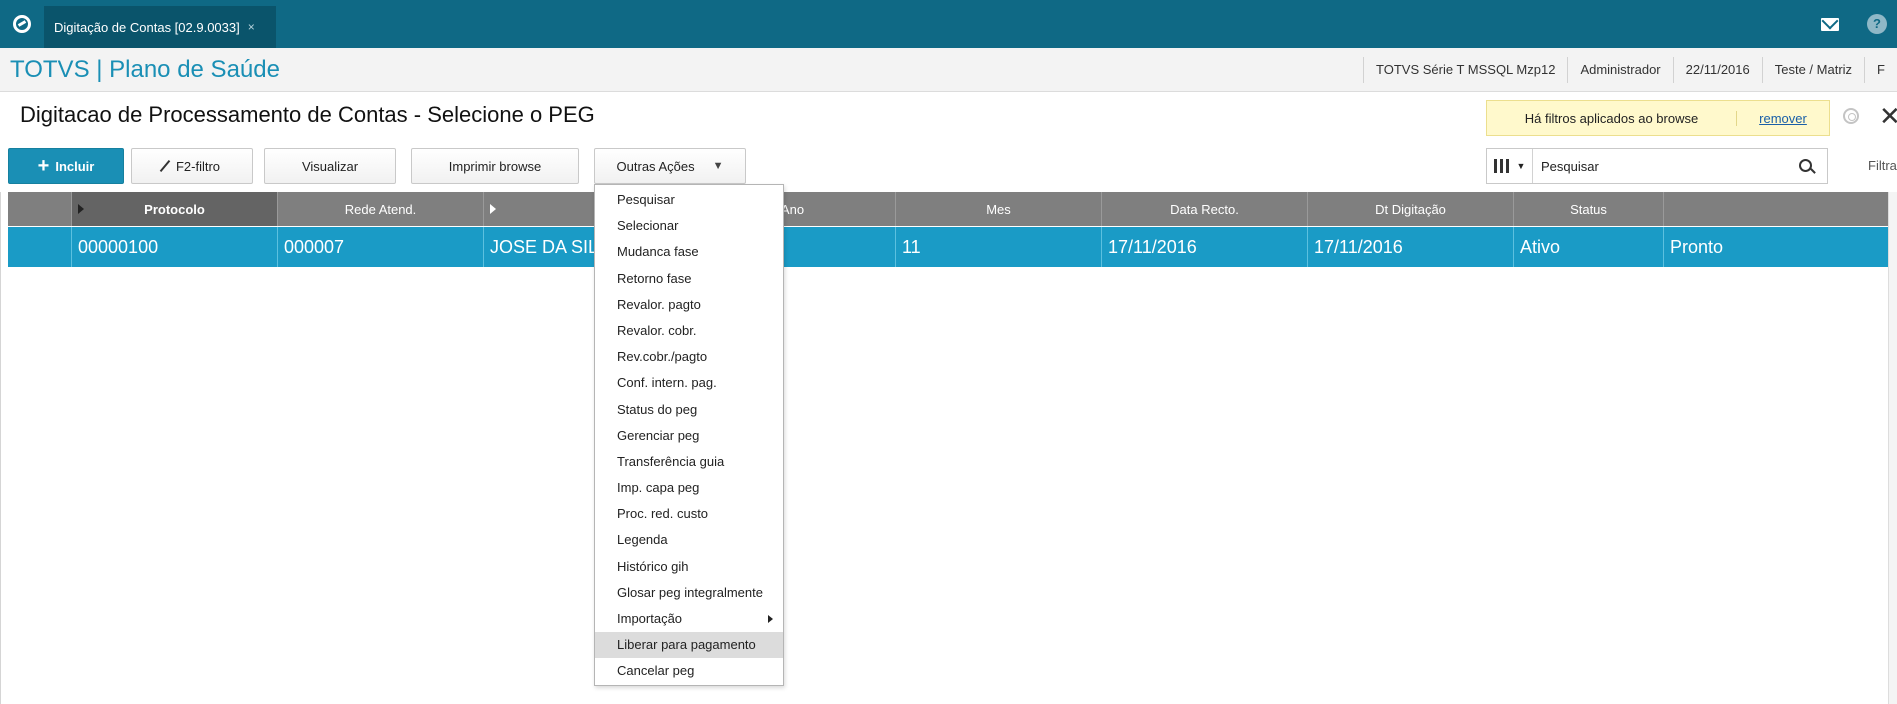 The height and width of the screenshot is (704, 1897). What do you see at coordinates (650, 618) in the screenshot?
I see `menu-item-importacao-label: Importação` at bounding box center [650, 618].